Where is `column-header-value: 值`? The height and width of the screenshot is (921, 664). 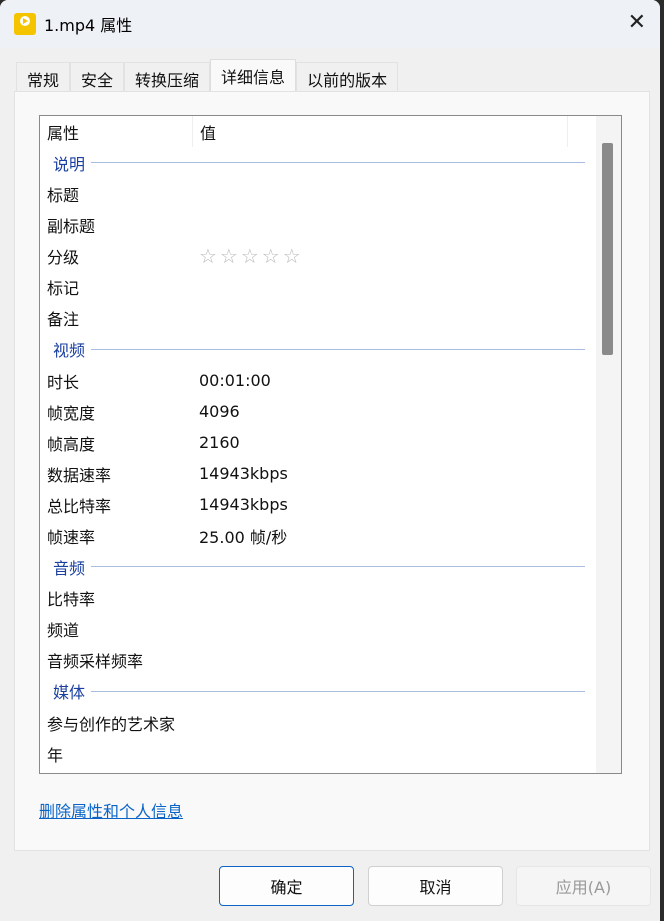
column-header-value: 值 is located at coordinates (380, 131).